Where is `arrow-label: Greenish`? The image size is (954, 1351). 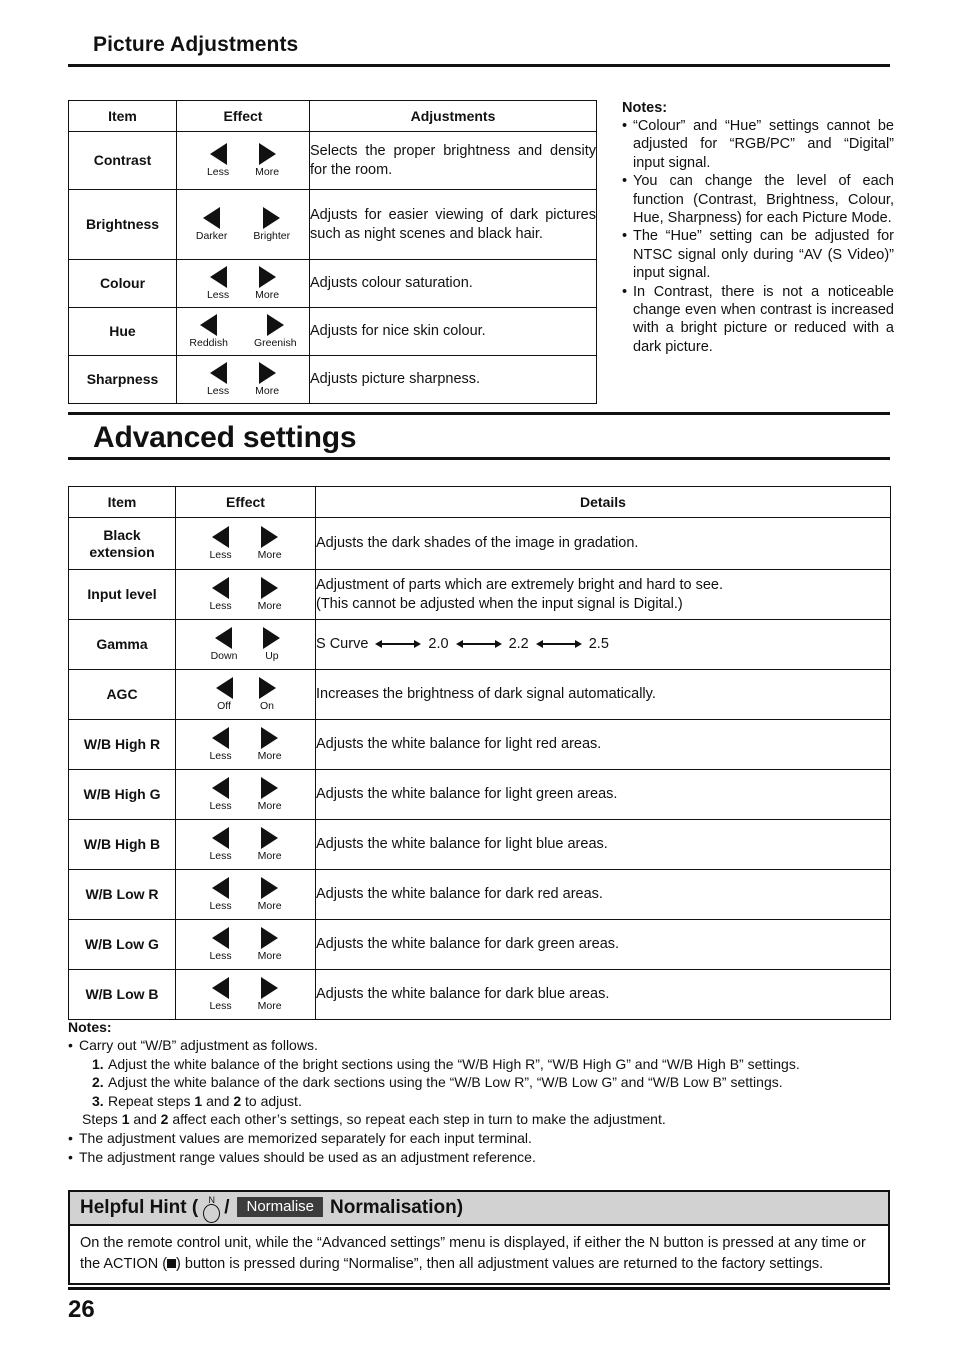 arrow-label: Greenish is located at coordinates (275, 343).